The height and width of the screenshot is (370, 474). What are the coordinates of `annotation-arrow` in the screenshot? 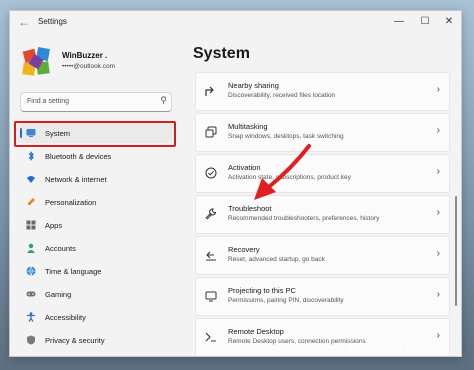 It's located at (282, 172).